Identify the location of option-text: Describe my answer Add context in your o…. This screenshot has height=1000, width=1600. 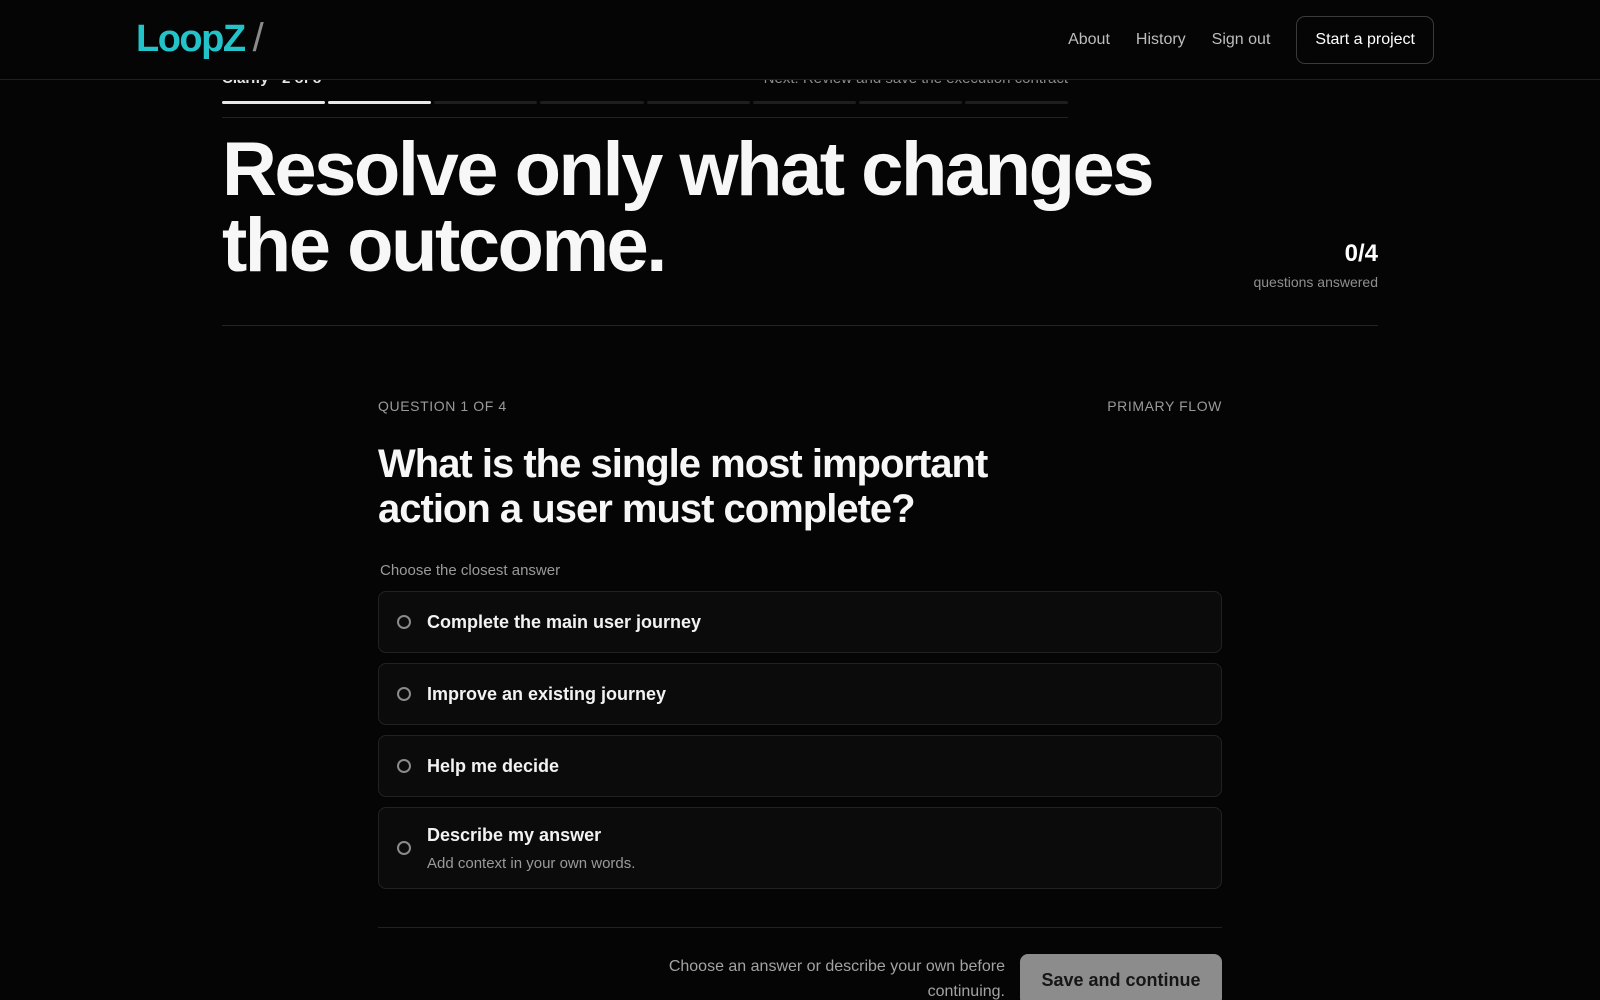
(531, 848).